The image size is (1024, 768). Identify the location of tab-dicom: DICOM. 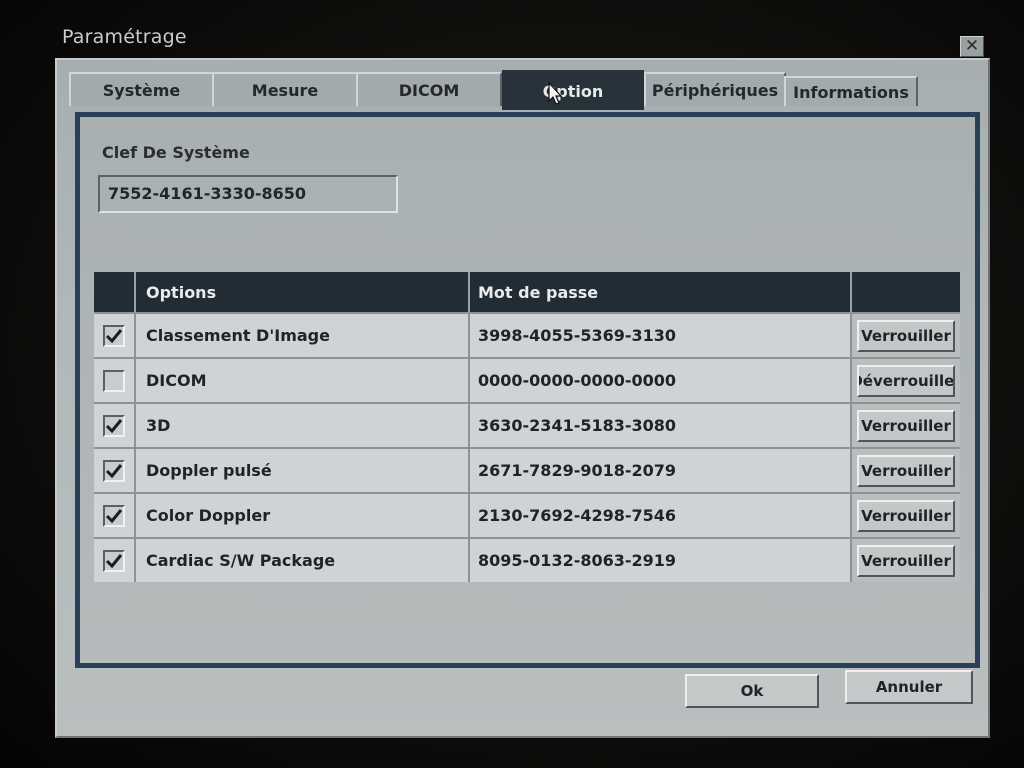
(429, 89).